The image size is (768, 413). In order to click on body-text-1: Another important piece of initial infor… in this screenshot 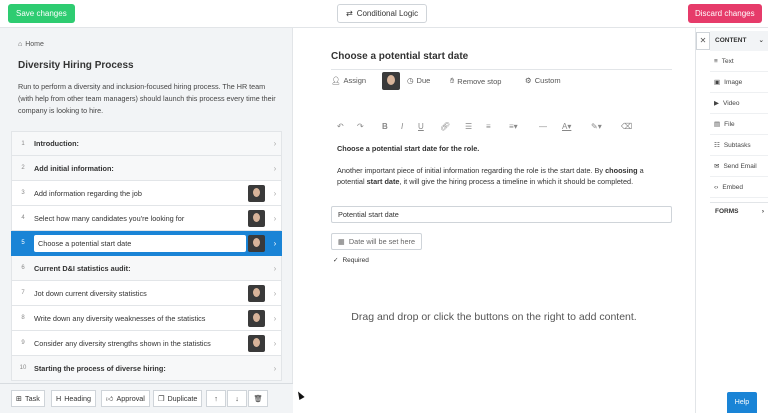, I will do `click(471, 170)`.